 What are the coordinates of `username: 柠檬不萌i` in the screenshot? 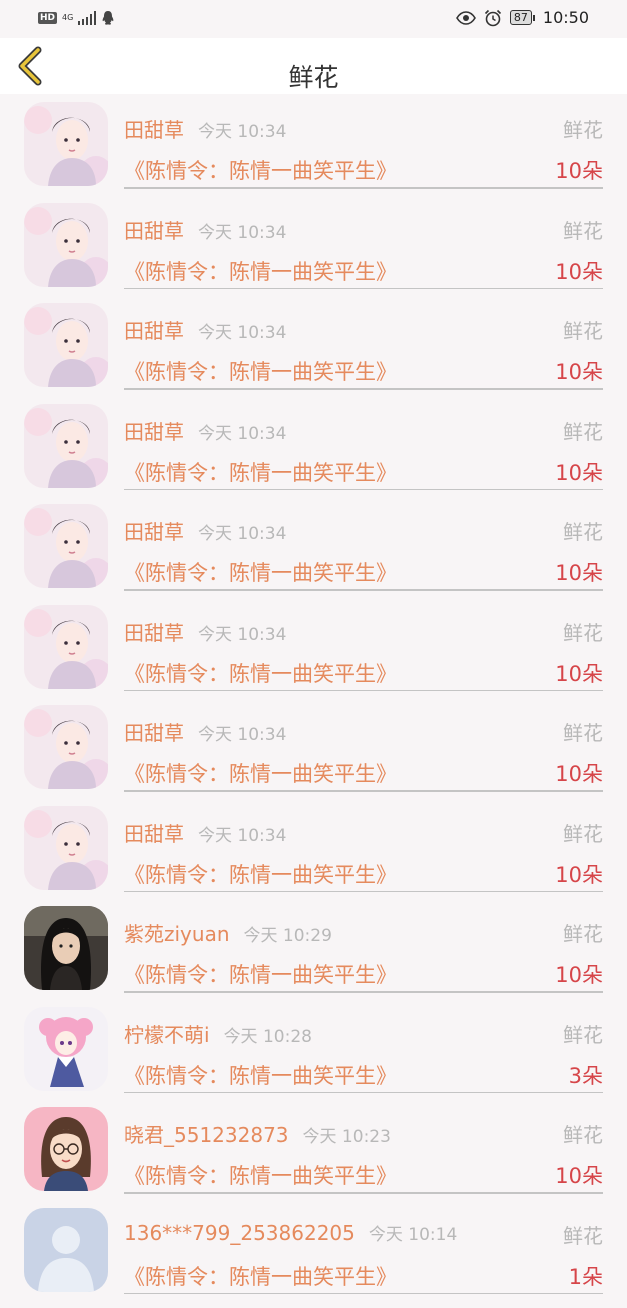 It's located at (167, 1035).